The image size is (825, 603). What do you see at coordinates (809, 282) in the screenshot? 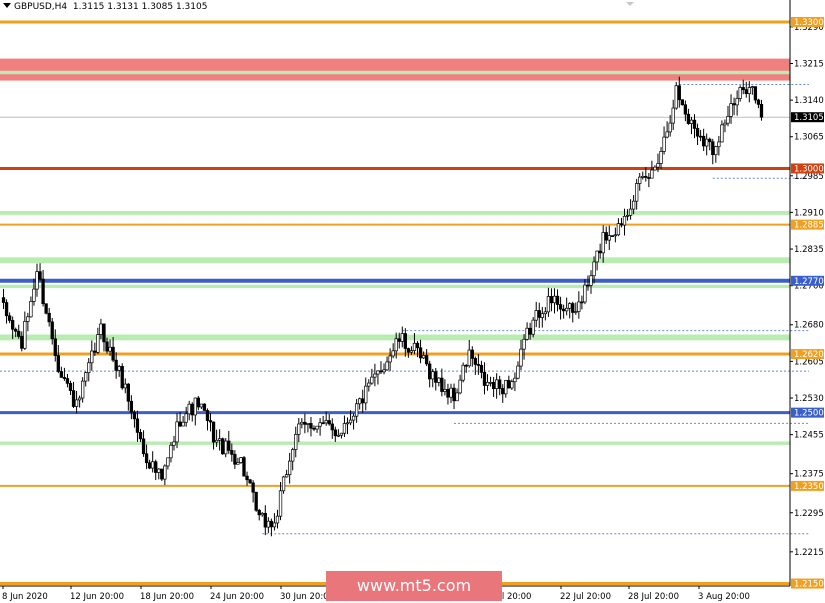
I see `level-badge-label: 1.2770` at bounding box center [809, 282].